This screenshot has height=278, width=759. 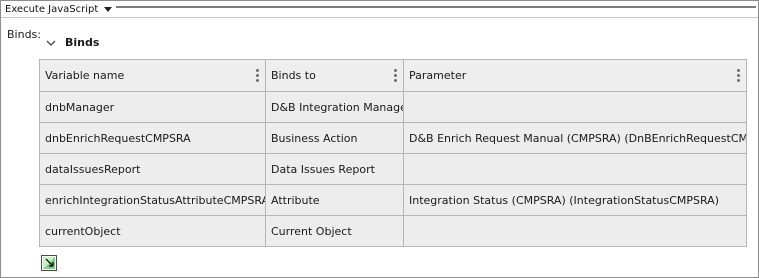 I want to click on column-header-label: Binds to, so click(x=293, y=75).